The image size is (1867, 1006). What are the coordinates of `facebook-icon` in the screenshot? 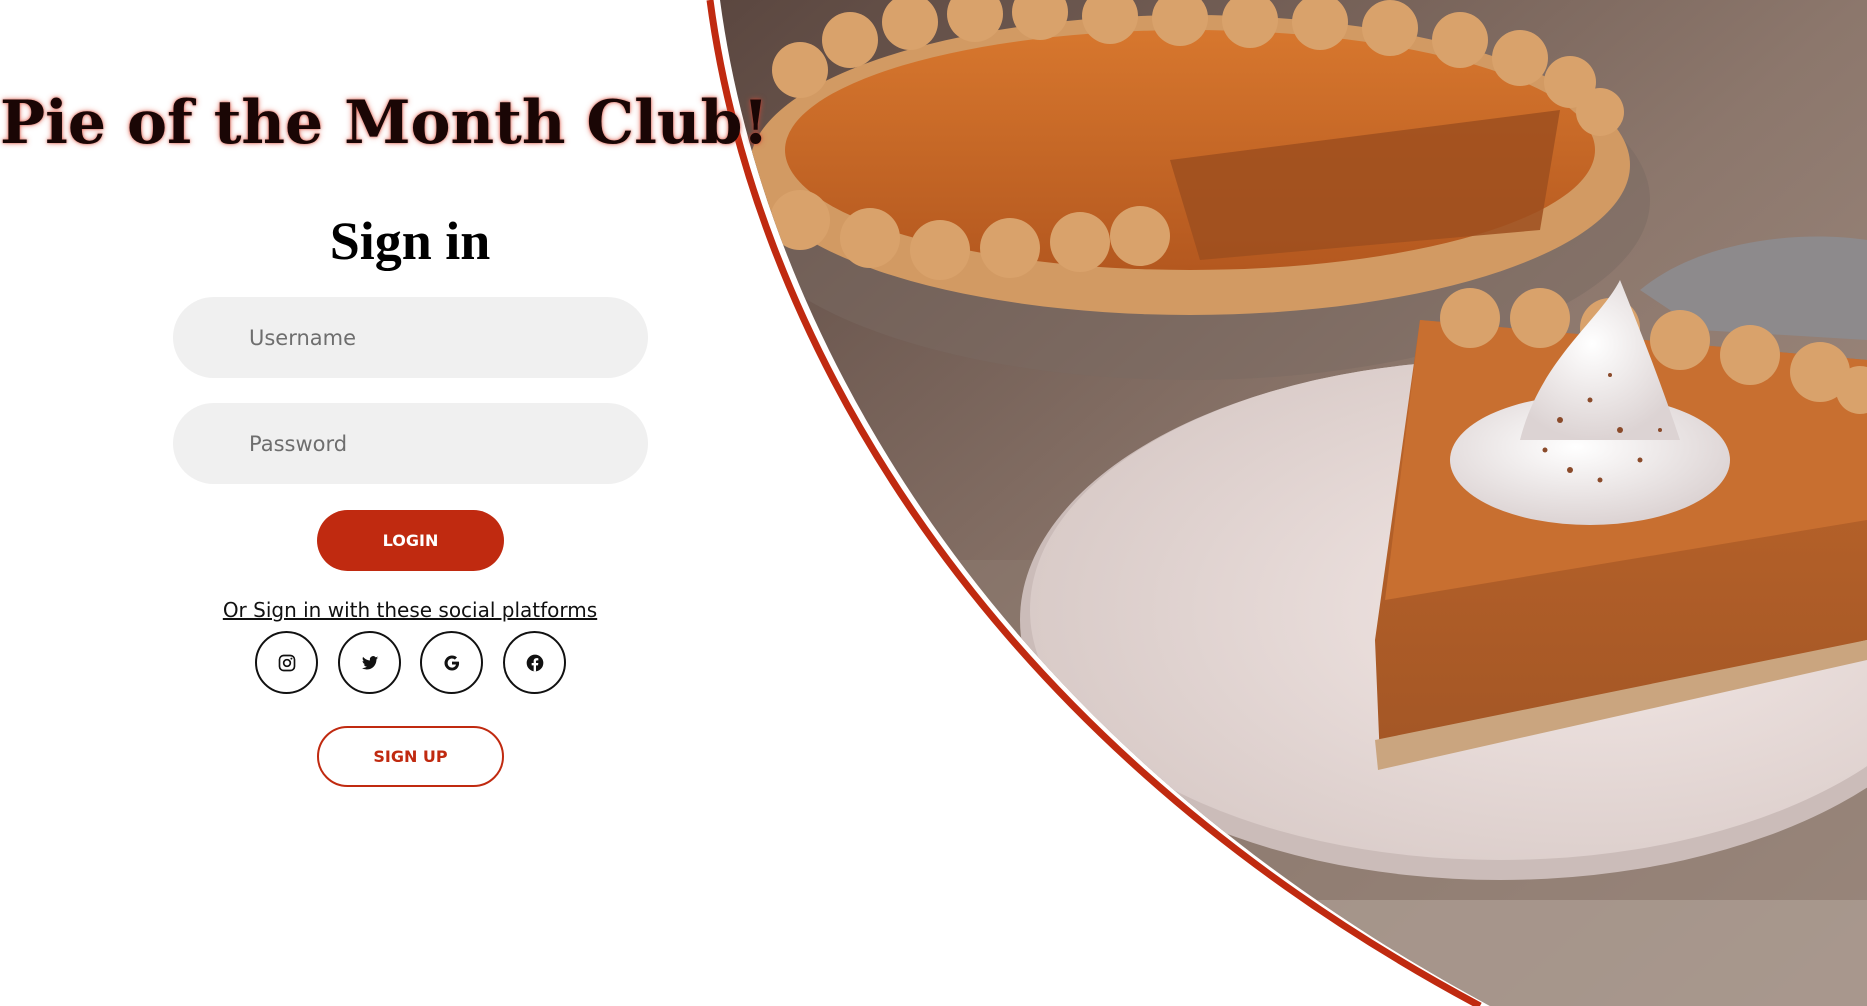 It's located at (534, 662).